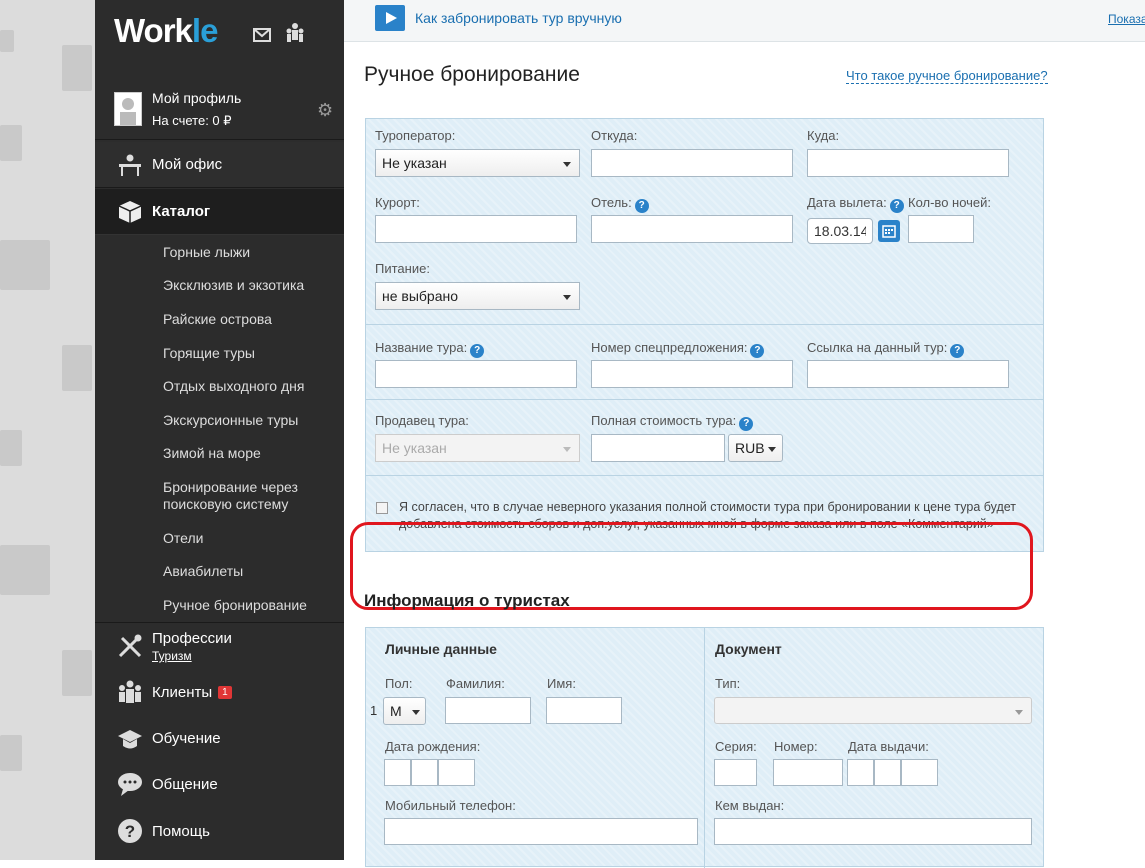  I want to click on catalog-item-hotels: Отели, so click(183, 538).